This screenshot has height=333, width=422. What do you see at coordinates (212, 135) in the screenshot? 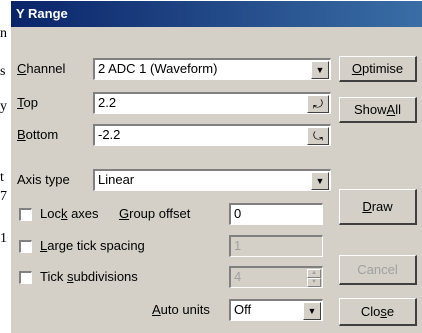
I see `bottom-input: -2.2 ⤿` at bounding box center [212, 135].